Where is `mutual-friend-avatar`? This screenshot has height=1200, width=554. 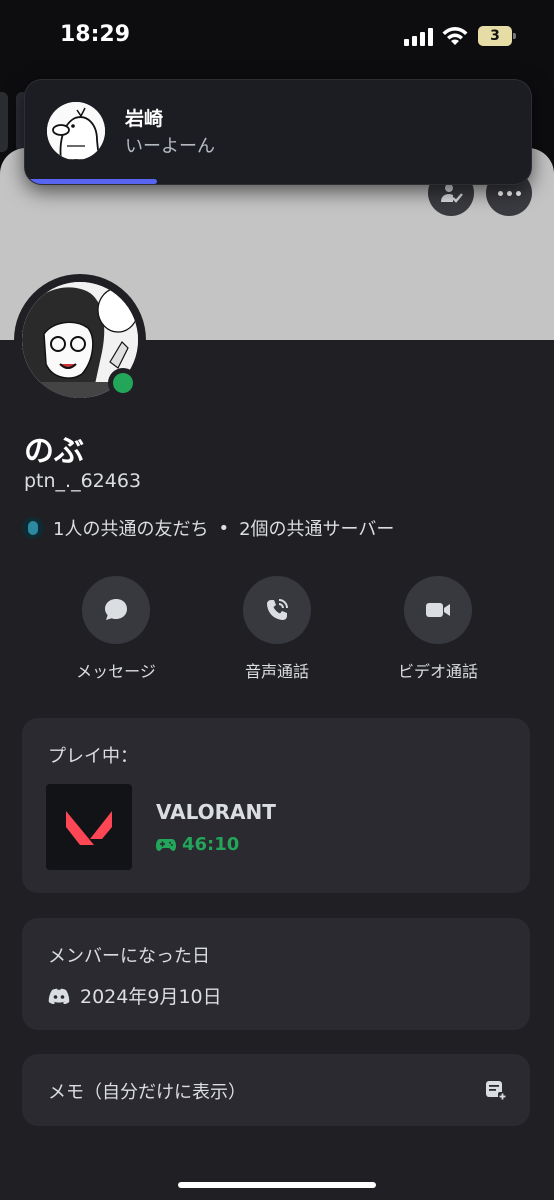
mutual-friend-avatar is located at coordinates (33, 528).